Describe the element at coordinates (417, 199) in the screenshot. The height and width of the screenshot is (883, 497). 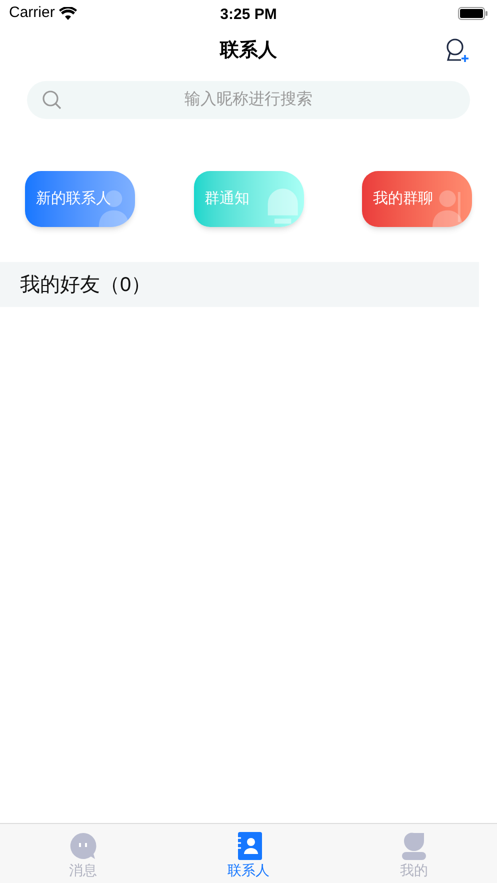
I see `shortcut-card: 我的群聊` at that location.